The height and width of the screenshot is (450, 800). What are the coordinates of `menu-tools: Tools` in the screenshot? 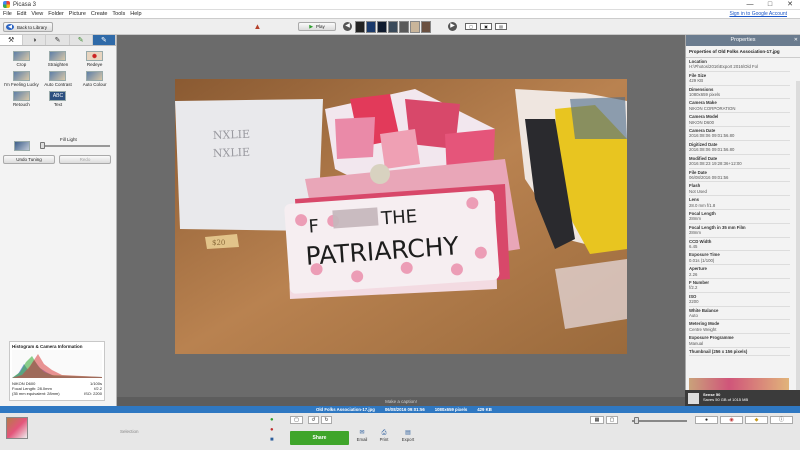 It's located at (118, 14).